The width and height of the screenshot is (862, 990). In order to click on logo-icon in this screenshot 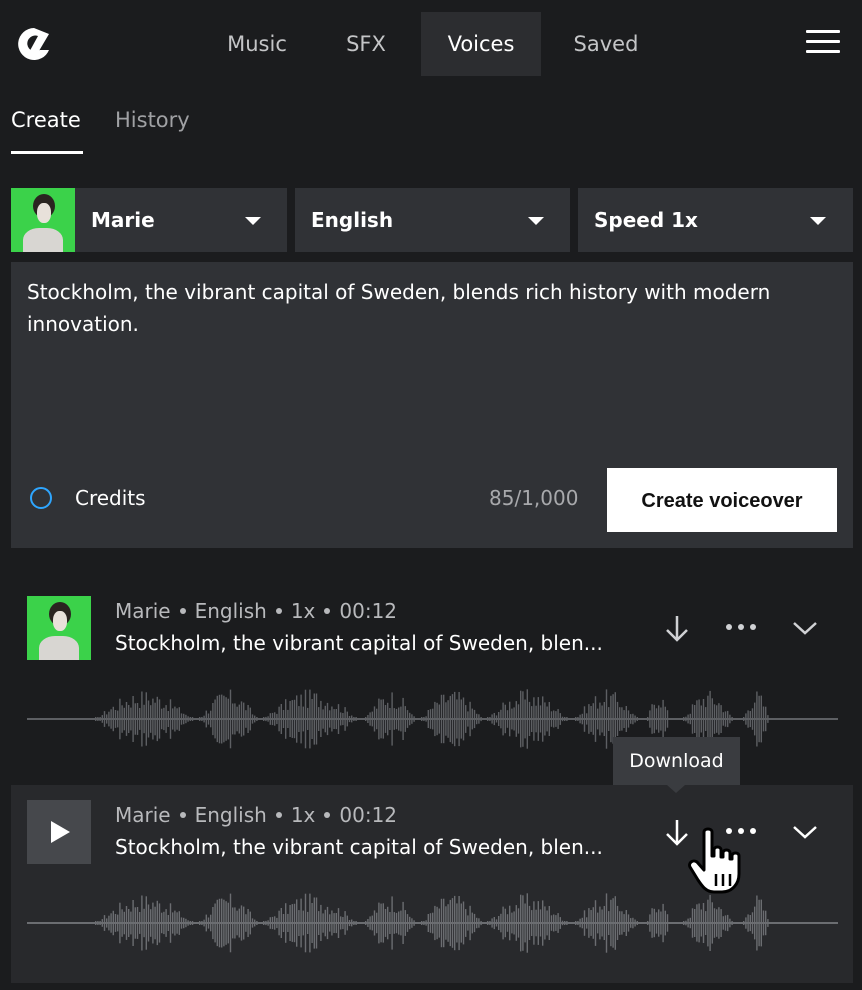, I will do `click(34, 44)`.